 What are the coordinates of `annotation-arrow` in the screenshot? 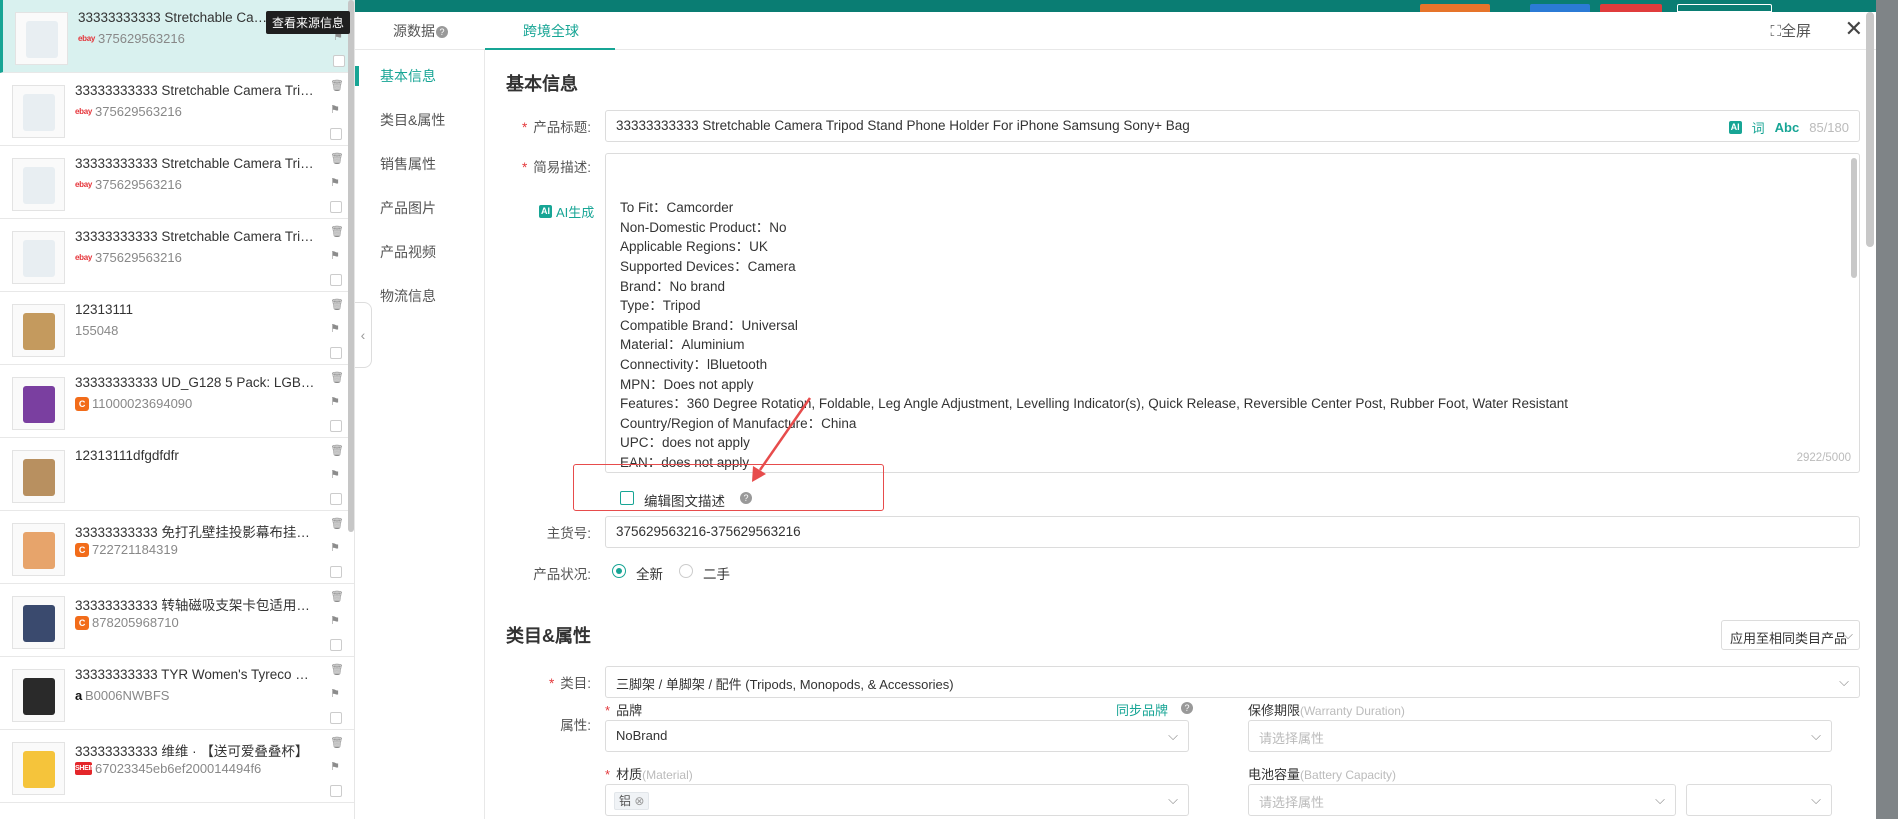 It's located at (782, 439).